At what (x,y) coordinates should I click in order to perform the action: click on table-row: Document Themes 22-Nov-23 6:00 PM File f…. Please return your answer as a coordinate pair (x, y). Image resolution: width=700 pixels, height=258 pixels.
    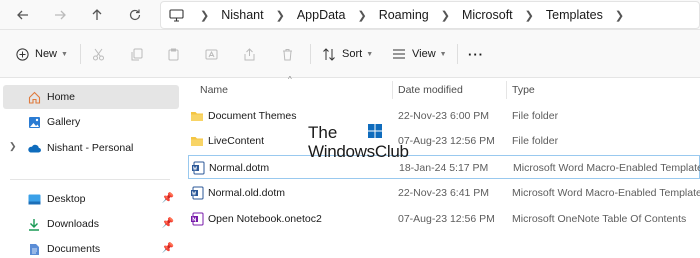
    Looking at the image, I should click on (444, 116).